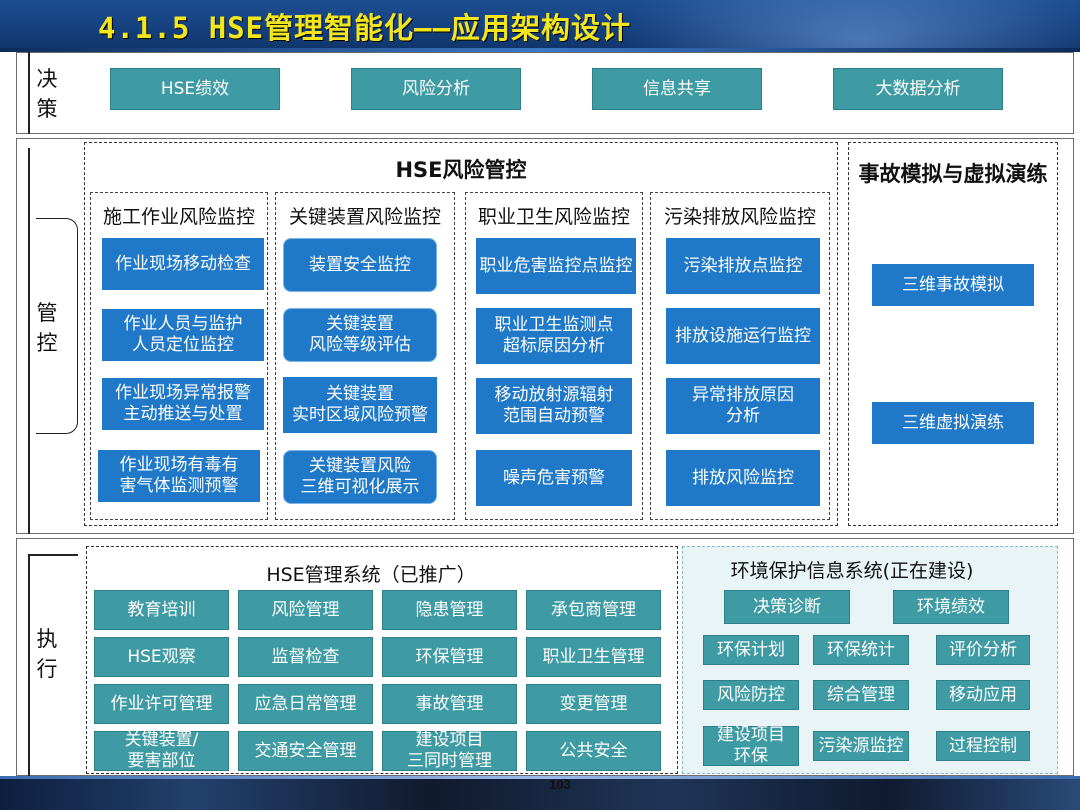  I want to click on env-item-statistics: 环保统计, so click(861, 650).